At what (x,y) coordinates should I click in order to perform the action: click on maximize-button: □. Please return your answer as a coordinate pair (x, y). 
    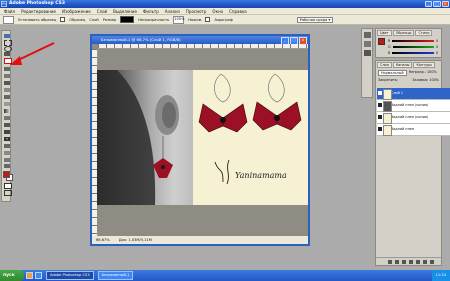
    Looking at the image, I should click on (437, 4).